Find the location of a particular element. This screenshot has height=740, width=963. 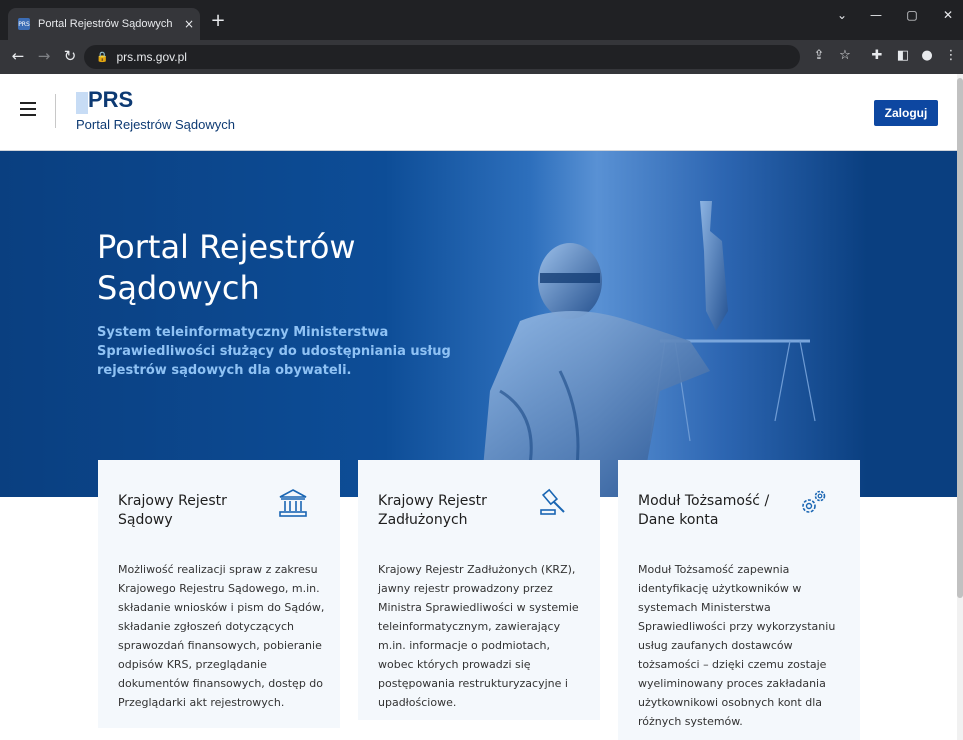

minimize-button: — is located at coordinates (876, 15).